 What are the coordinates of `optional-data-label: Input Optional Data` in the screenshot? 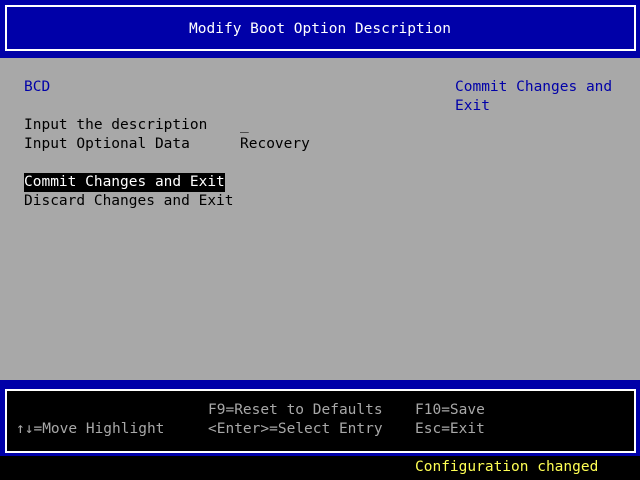 It's located at (107, 144).